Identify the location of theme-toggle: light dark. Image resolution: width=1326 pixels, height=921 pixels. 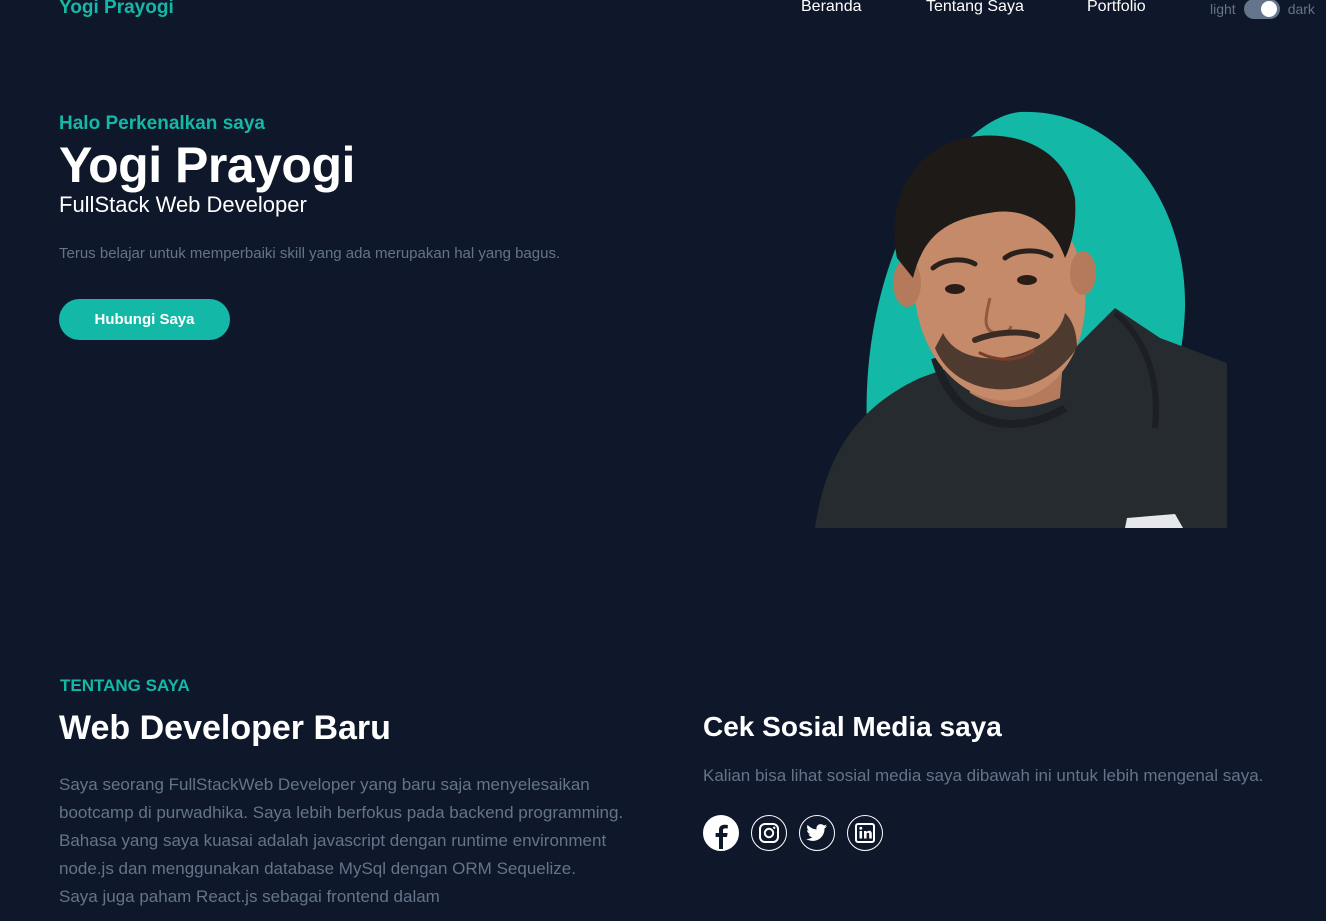
(1262, 10).